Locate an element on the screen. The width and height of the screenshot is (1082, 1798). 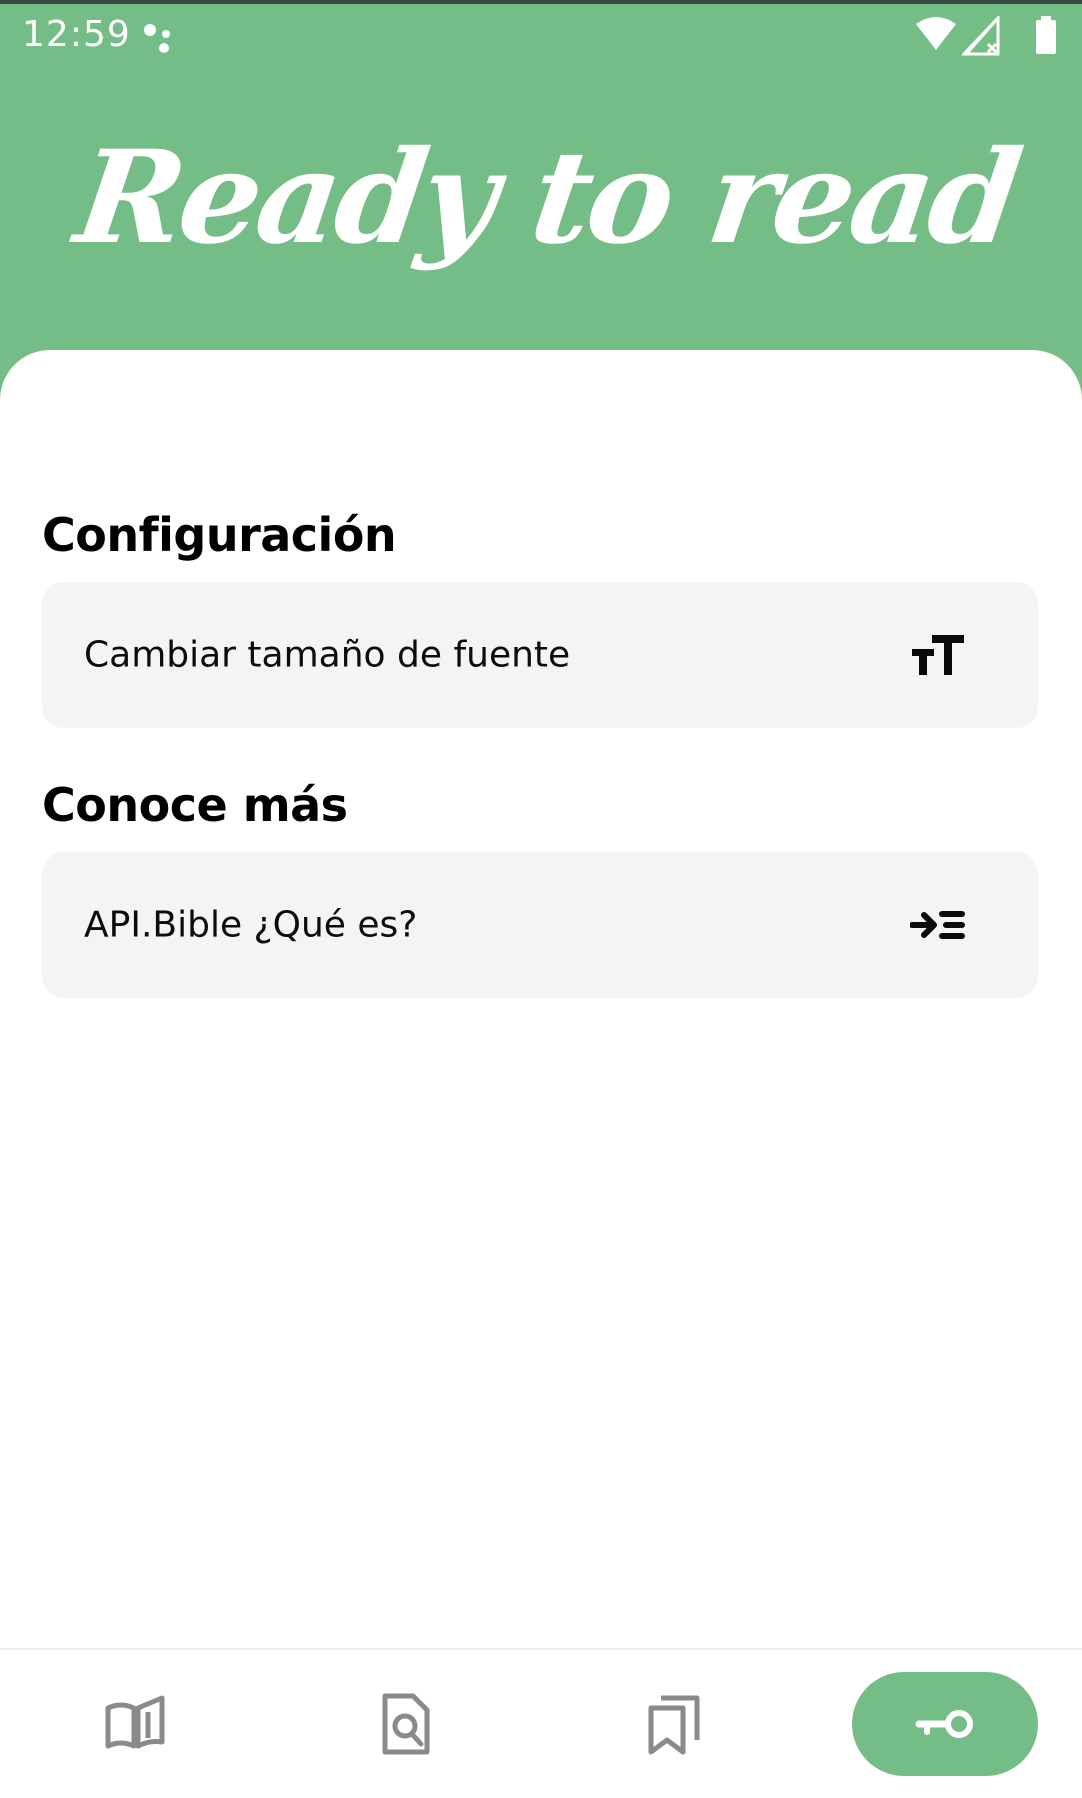
bottom-navigation is located at coordinates (541, 1723).